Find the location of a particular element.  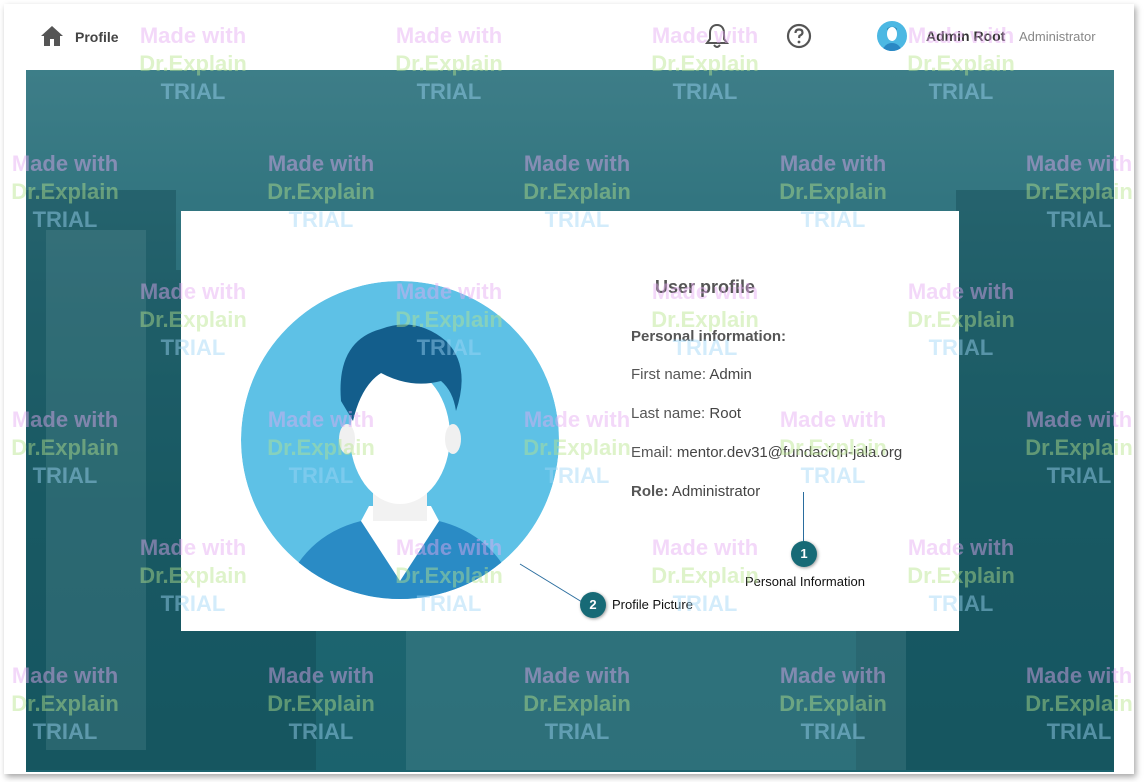

callout-label-2: Profile Picture is located at coordinates (652, 604).